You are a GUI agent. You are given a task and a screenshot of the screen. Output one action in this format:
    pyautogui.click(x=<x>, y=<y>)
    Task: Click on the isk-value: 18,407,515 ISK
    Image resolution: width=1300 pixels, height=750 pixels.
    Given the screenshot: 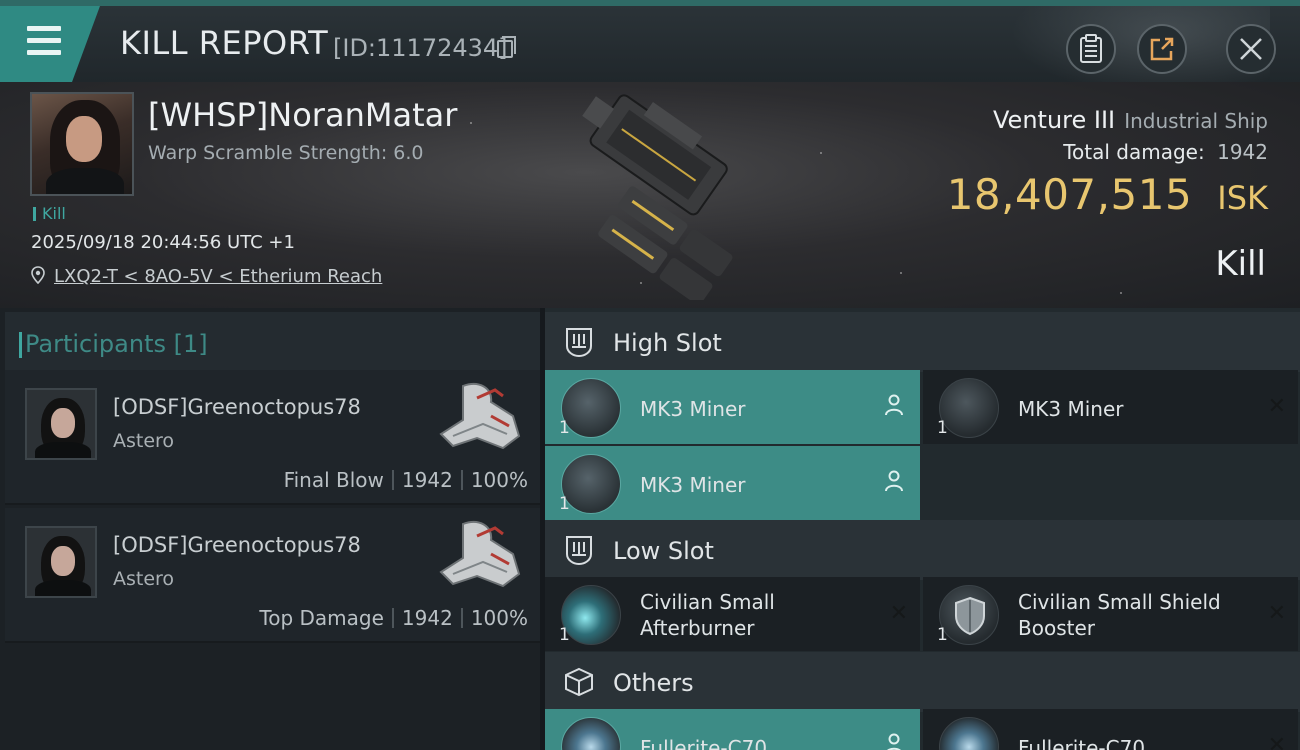 What is the action you would take?
    pyautogui.click(x=1107, y=194)
    